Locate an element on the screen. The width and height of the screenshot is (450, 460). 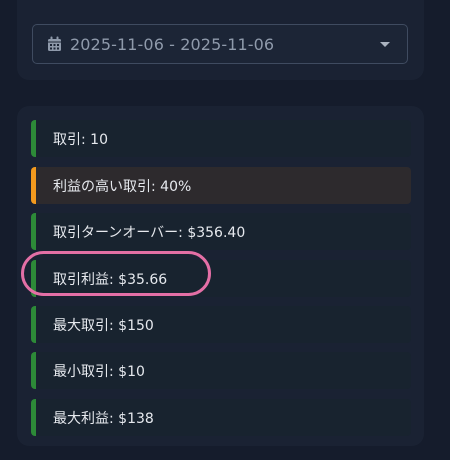
stat-profit: 取引利益: $35.66 is located at coordinates (221, 278).